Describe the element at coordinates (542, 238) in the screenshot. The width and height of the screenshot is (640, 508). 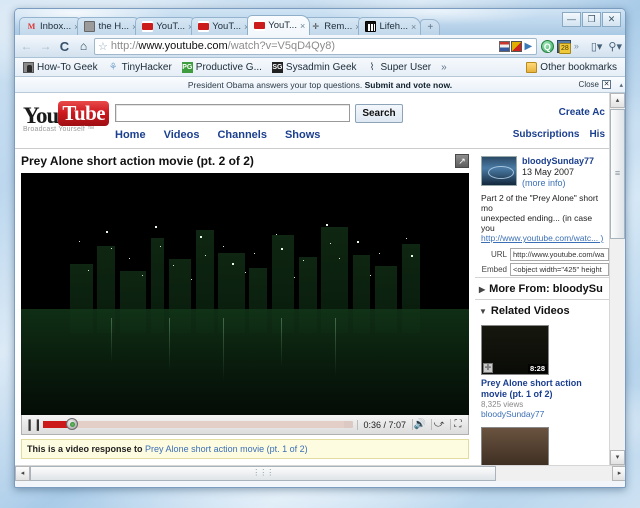
I see `description-link: http://www.youtube.com/watc... )` at that location.